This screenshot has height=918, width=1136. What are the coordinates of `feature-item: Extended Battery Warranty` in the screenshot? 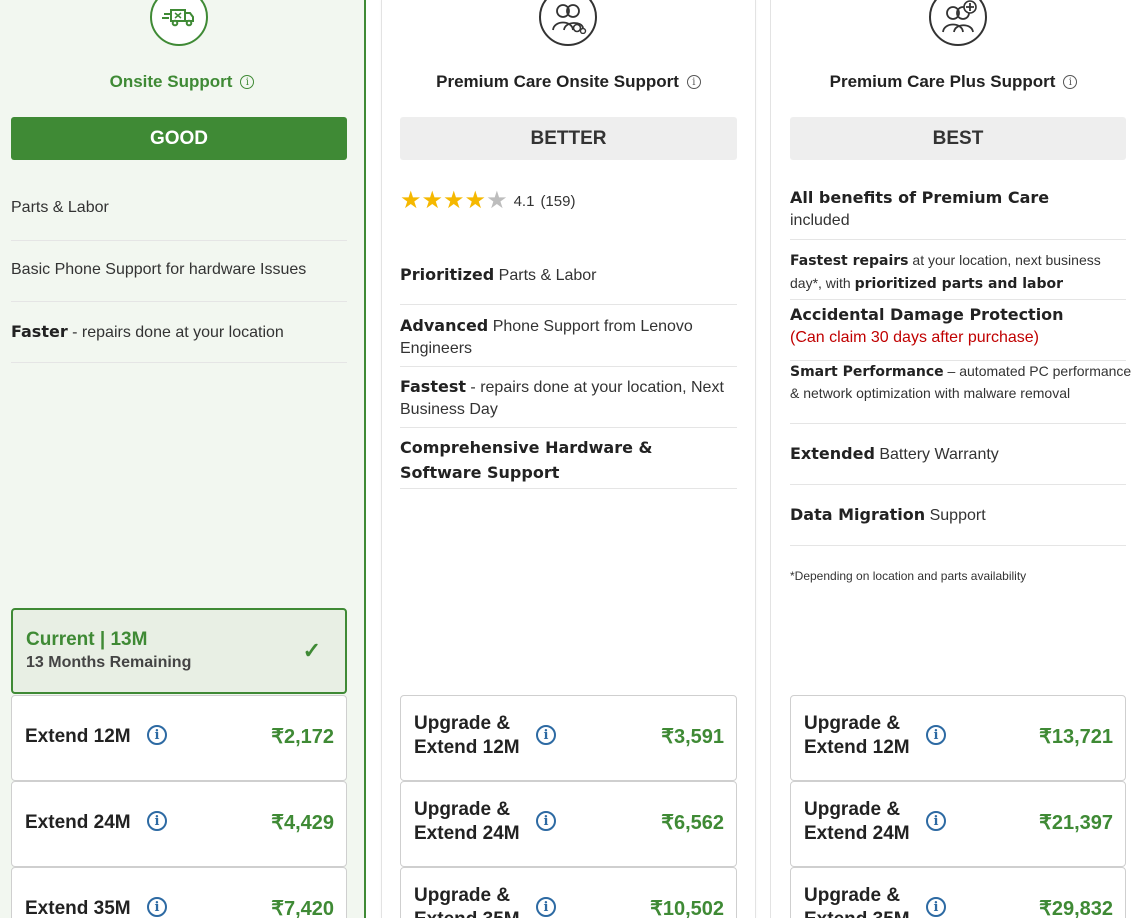 It's located at (894, 453).